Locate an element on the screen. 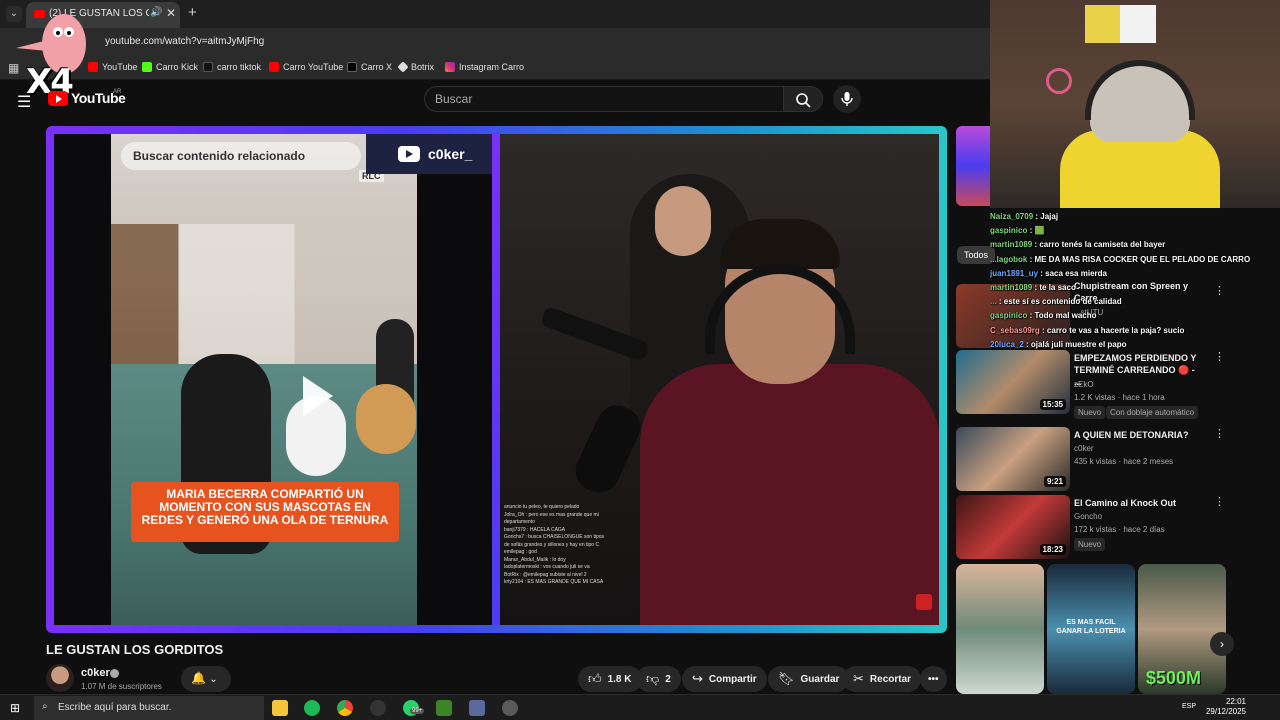 This screenshot has width=1280, height=720. clock-date: 29/12/2025 is located at coordinates (1225, 711).